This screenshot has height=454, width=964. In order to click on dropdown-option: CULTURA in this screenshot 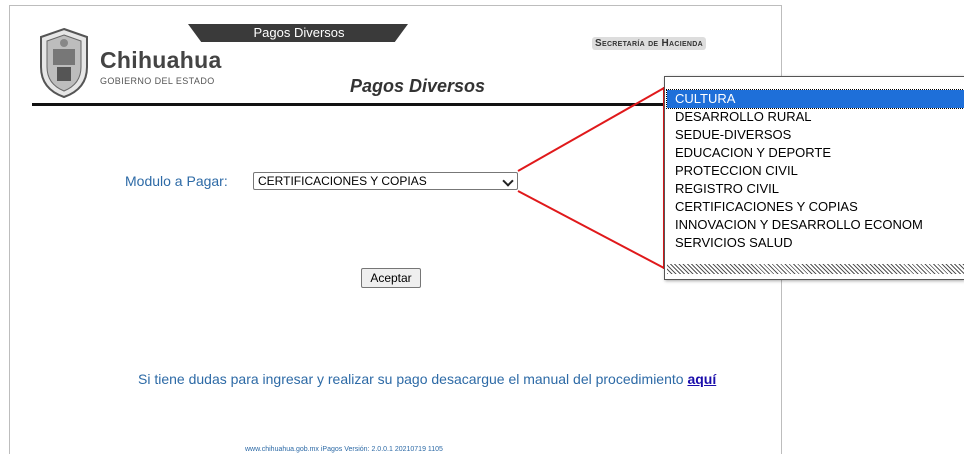, I will do `click(815, 99)`.